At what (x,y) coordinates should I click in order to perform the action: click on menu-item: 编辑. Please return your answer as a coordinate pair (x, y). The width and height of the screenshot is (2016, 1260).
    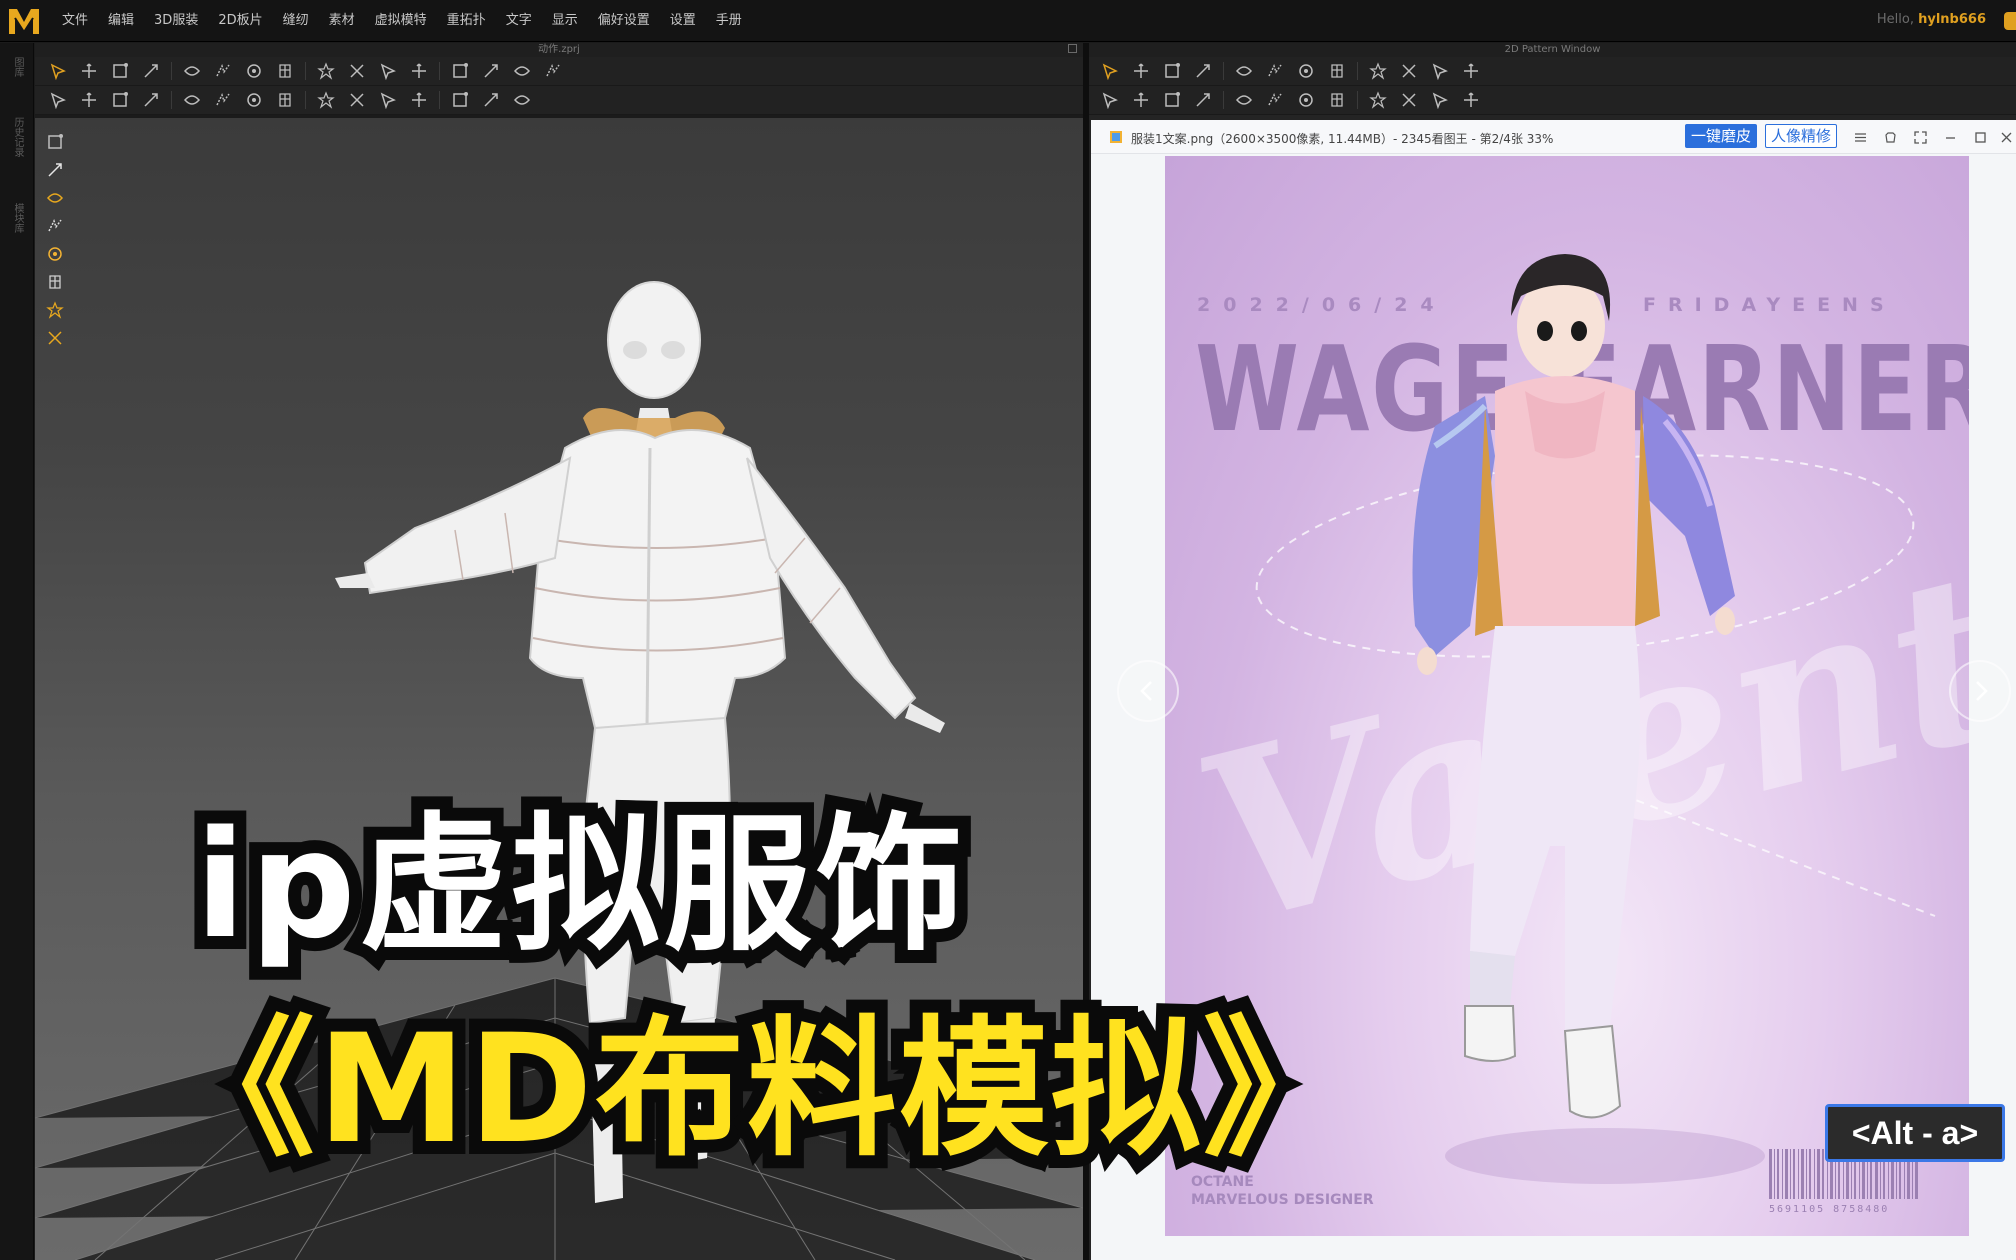
    Looking at the image, I should click on (121, 21).